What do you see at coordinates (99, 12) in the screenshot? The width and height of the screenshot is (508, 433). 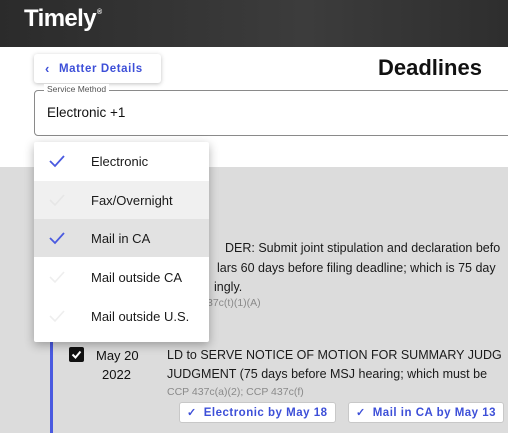 I see `logo-mark: ®` at bounding box center [99, 12].